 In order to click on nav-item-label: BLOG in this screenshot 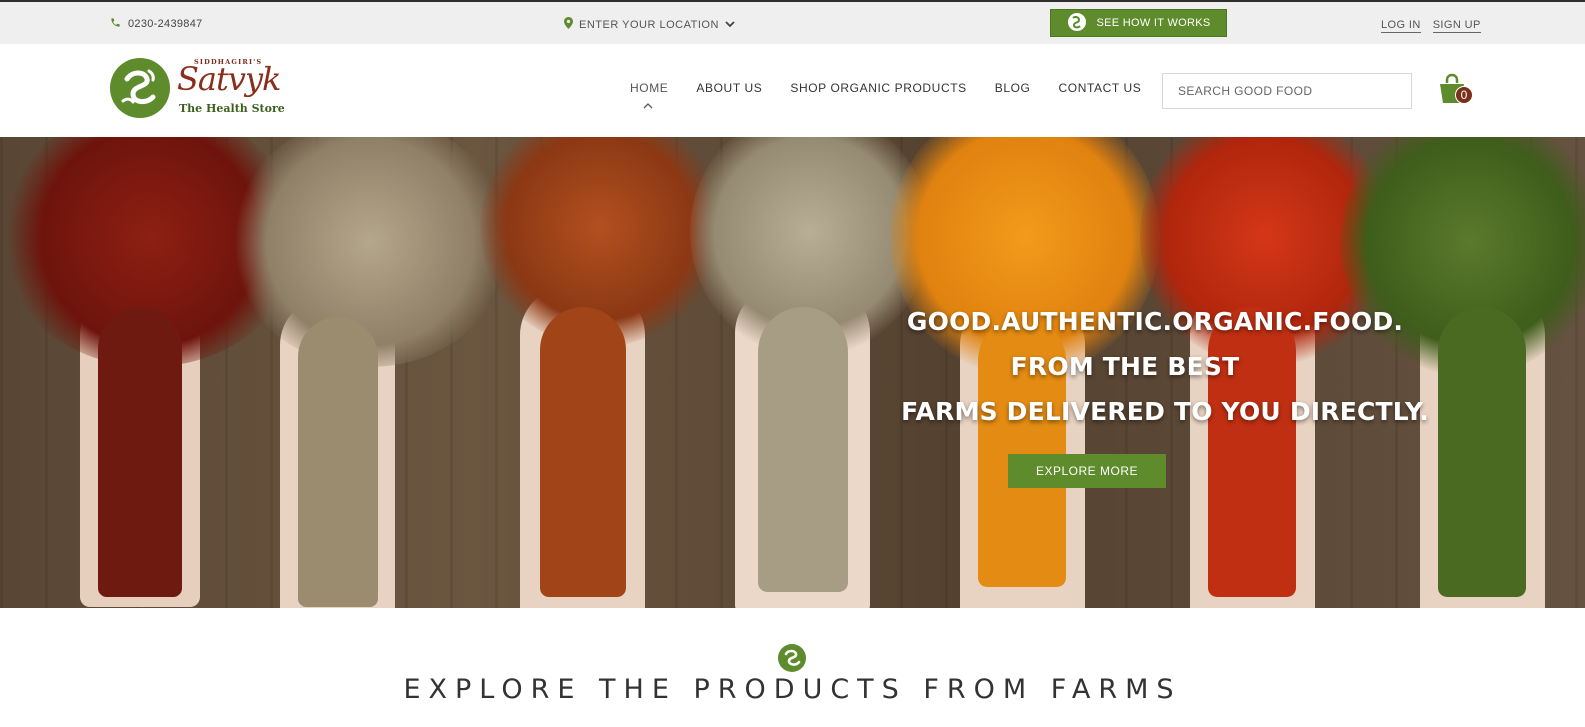, I will do `click(1012, 88)`.